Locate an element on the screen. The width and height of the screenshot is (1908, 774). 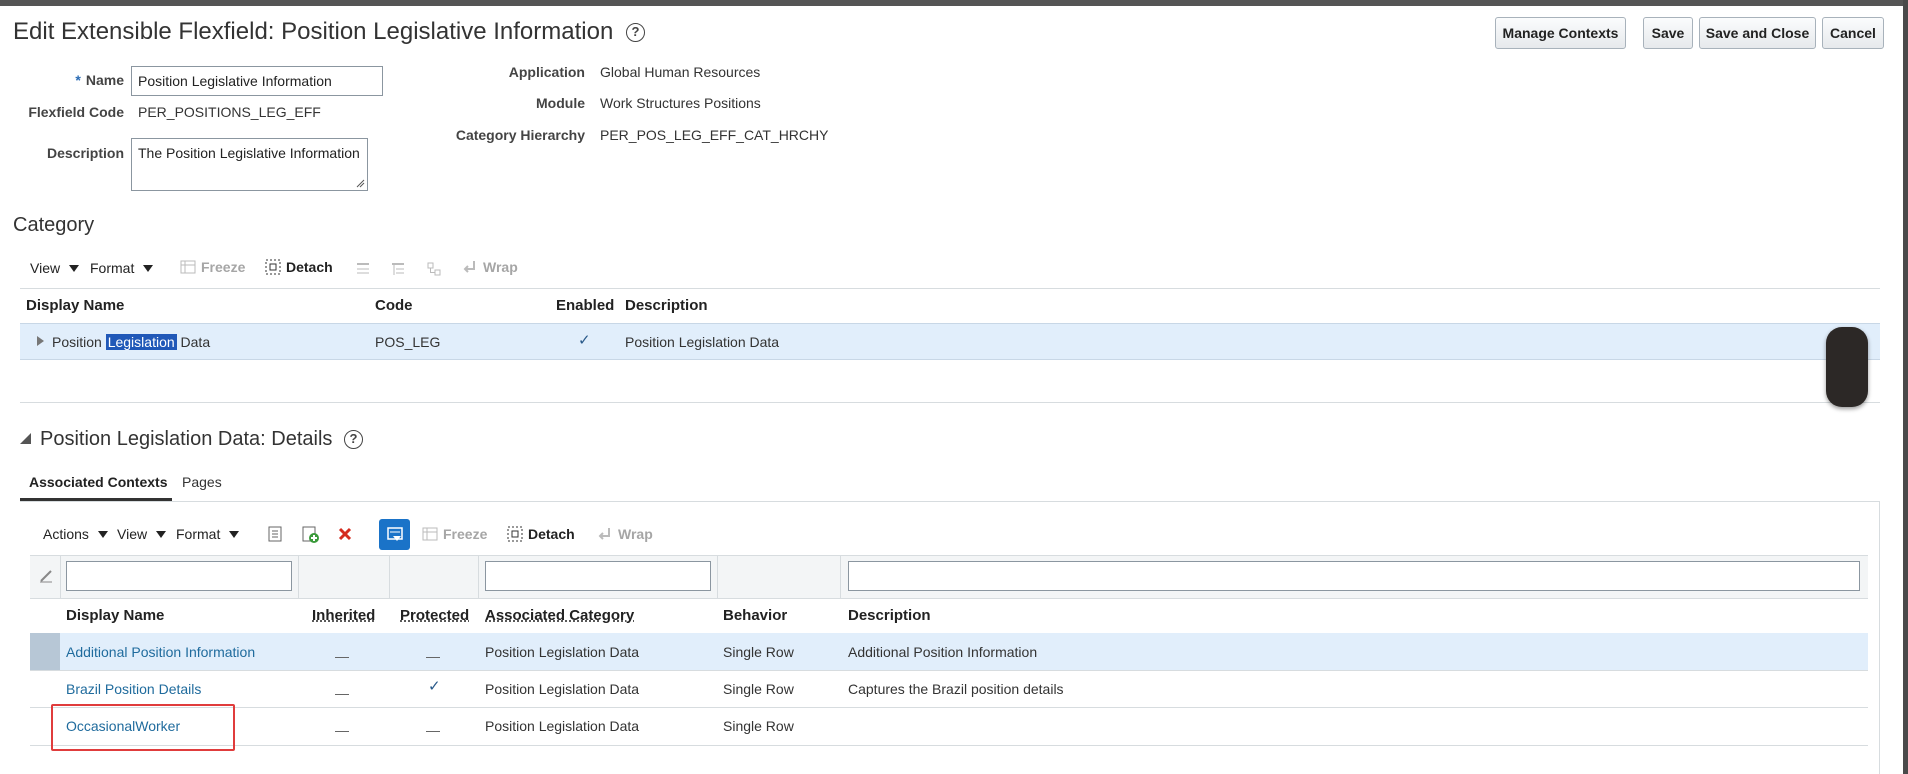
category-row-display-name: Position Legislation Data is located at coordinates (131, 342).